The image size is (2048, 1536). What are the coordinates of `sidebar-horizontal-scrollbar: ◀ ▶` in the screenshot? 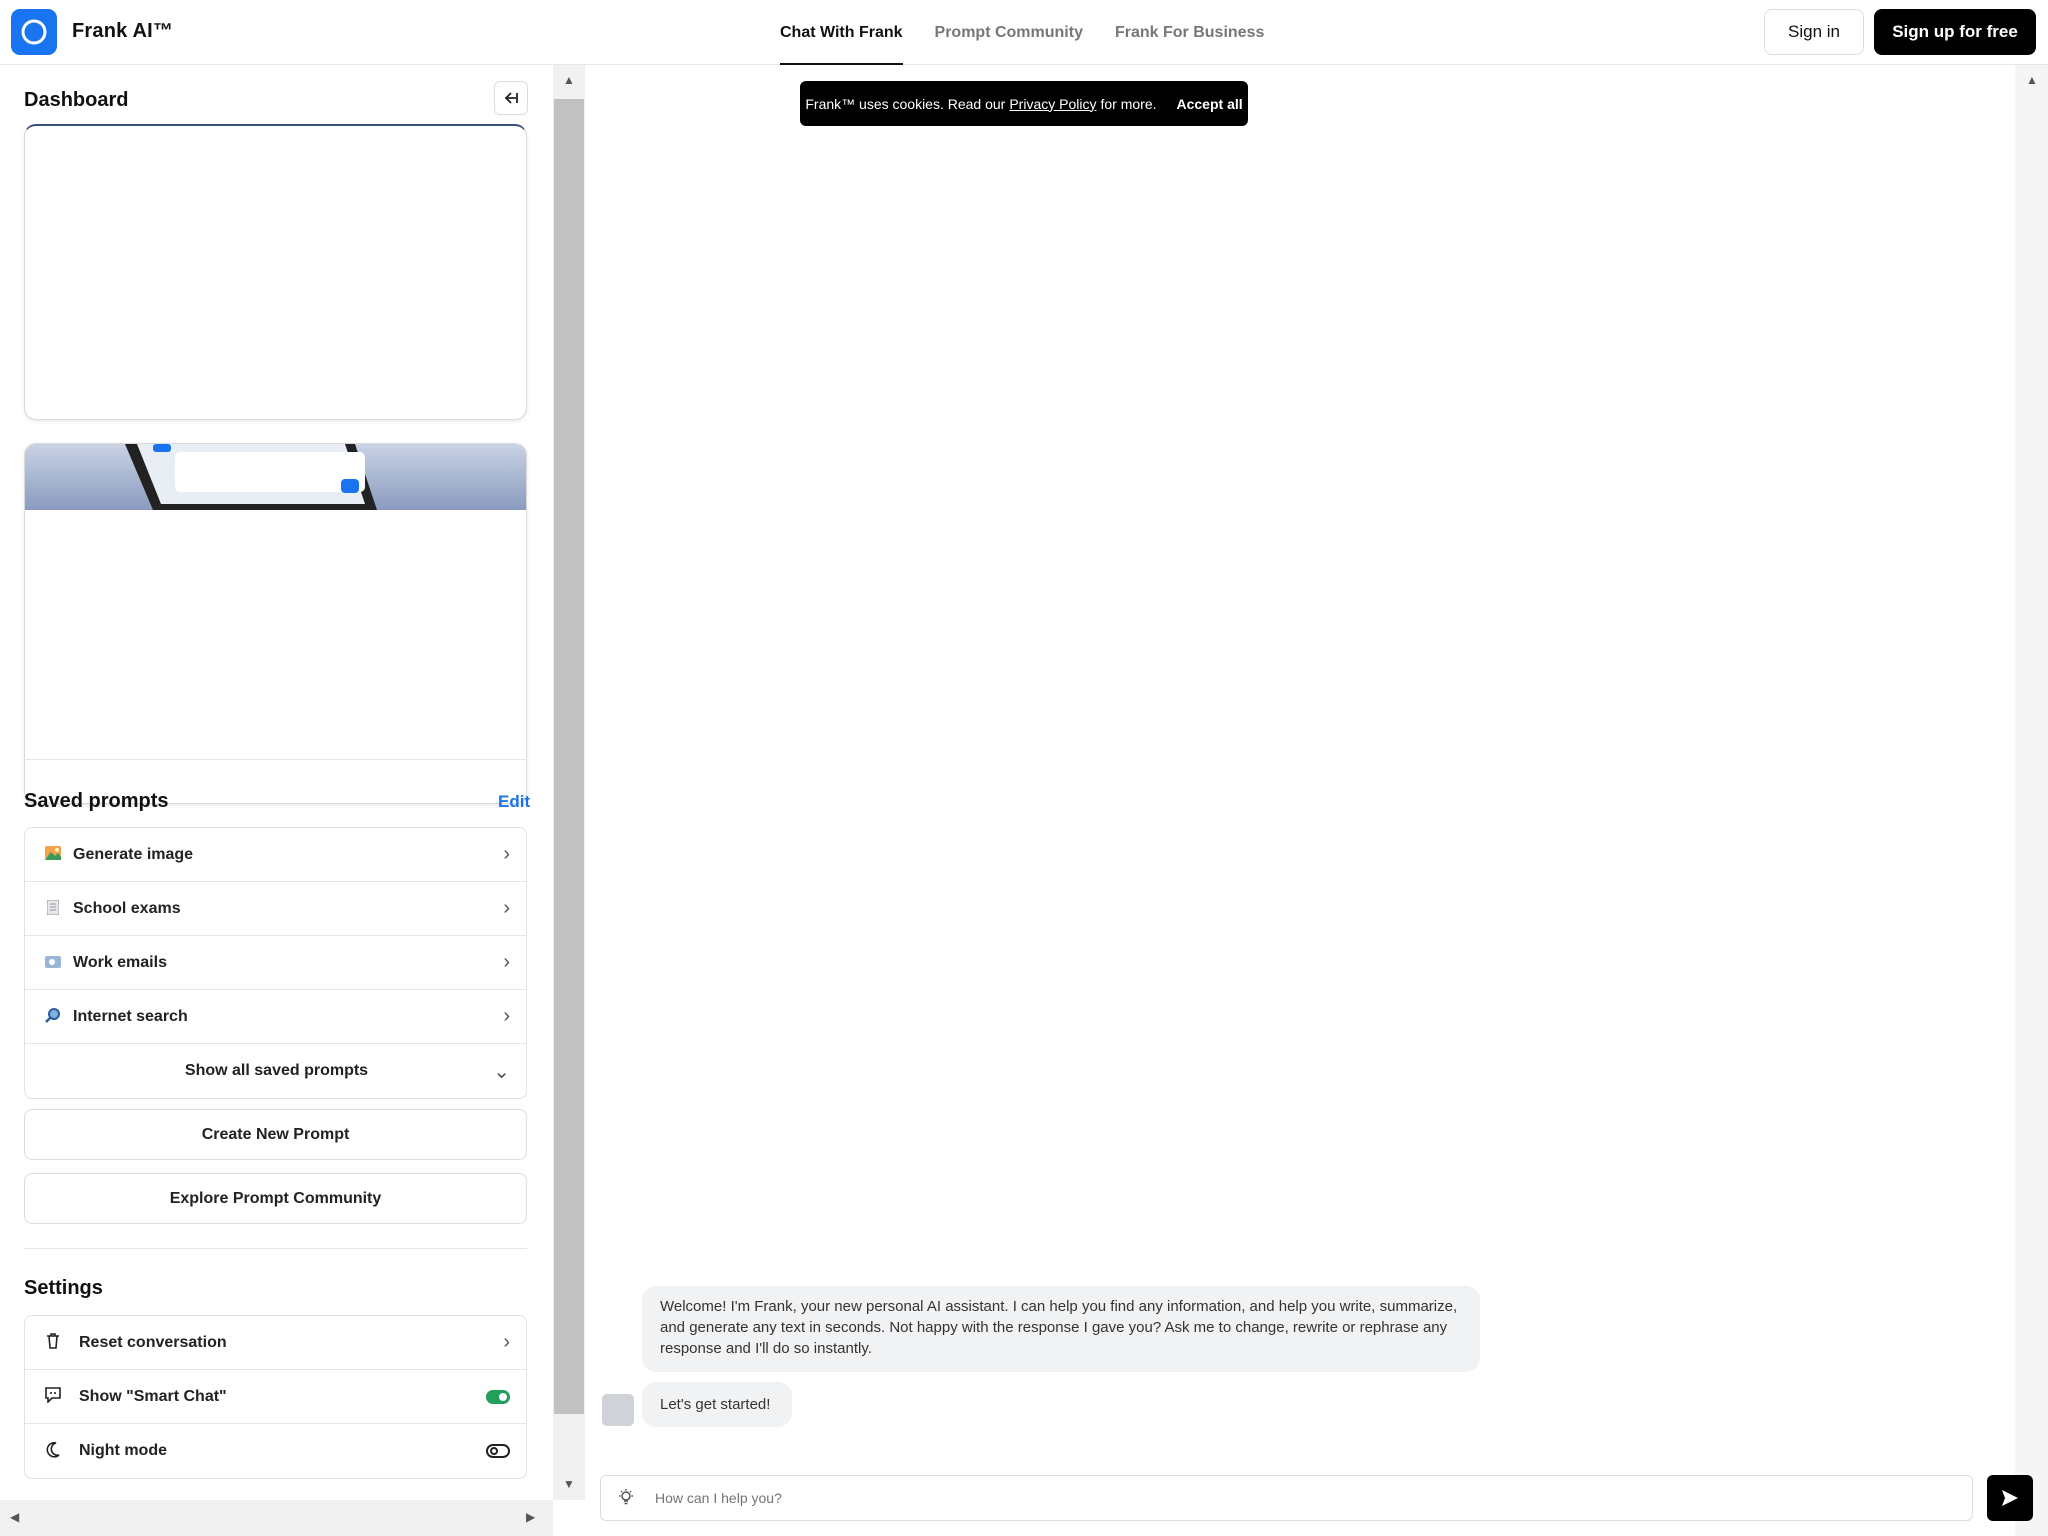 It's located at (276, 1518).